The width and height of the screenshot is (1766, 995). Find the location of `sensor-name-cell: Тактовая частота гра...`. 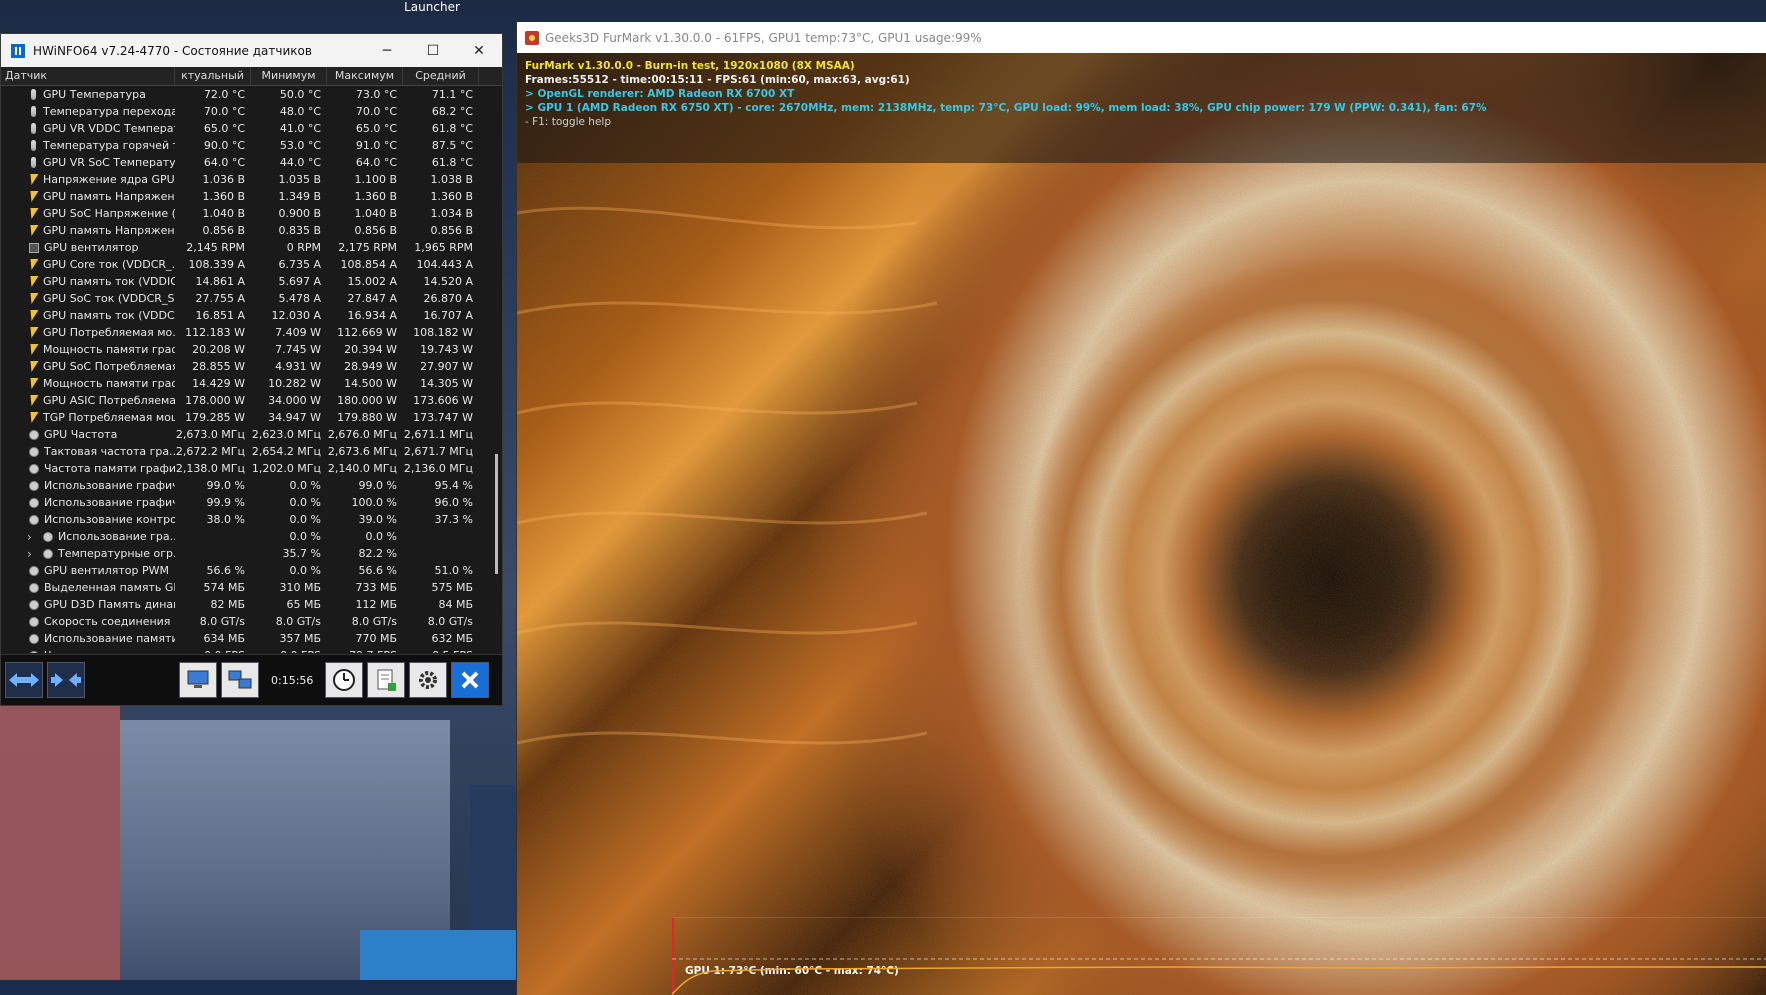

sensor-name-cell: Тактовая частота гра... is located at coordinates (88, 451).